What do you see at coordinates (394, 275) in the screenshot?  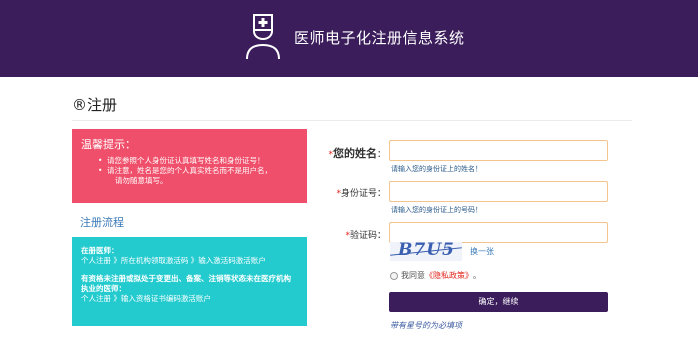 I see `agree-radio` at bounding box center [394, 275].